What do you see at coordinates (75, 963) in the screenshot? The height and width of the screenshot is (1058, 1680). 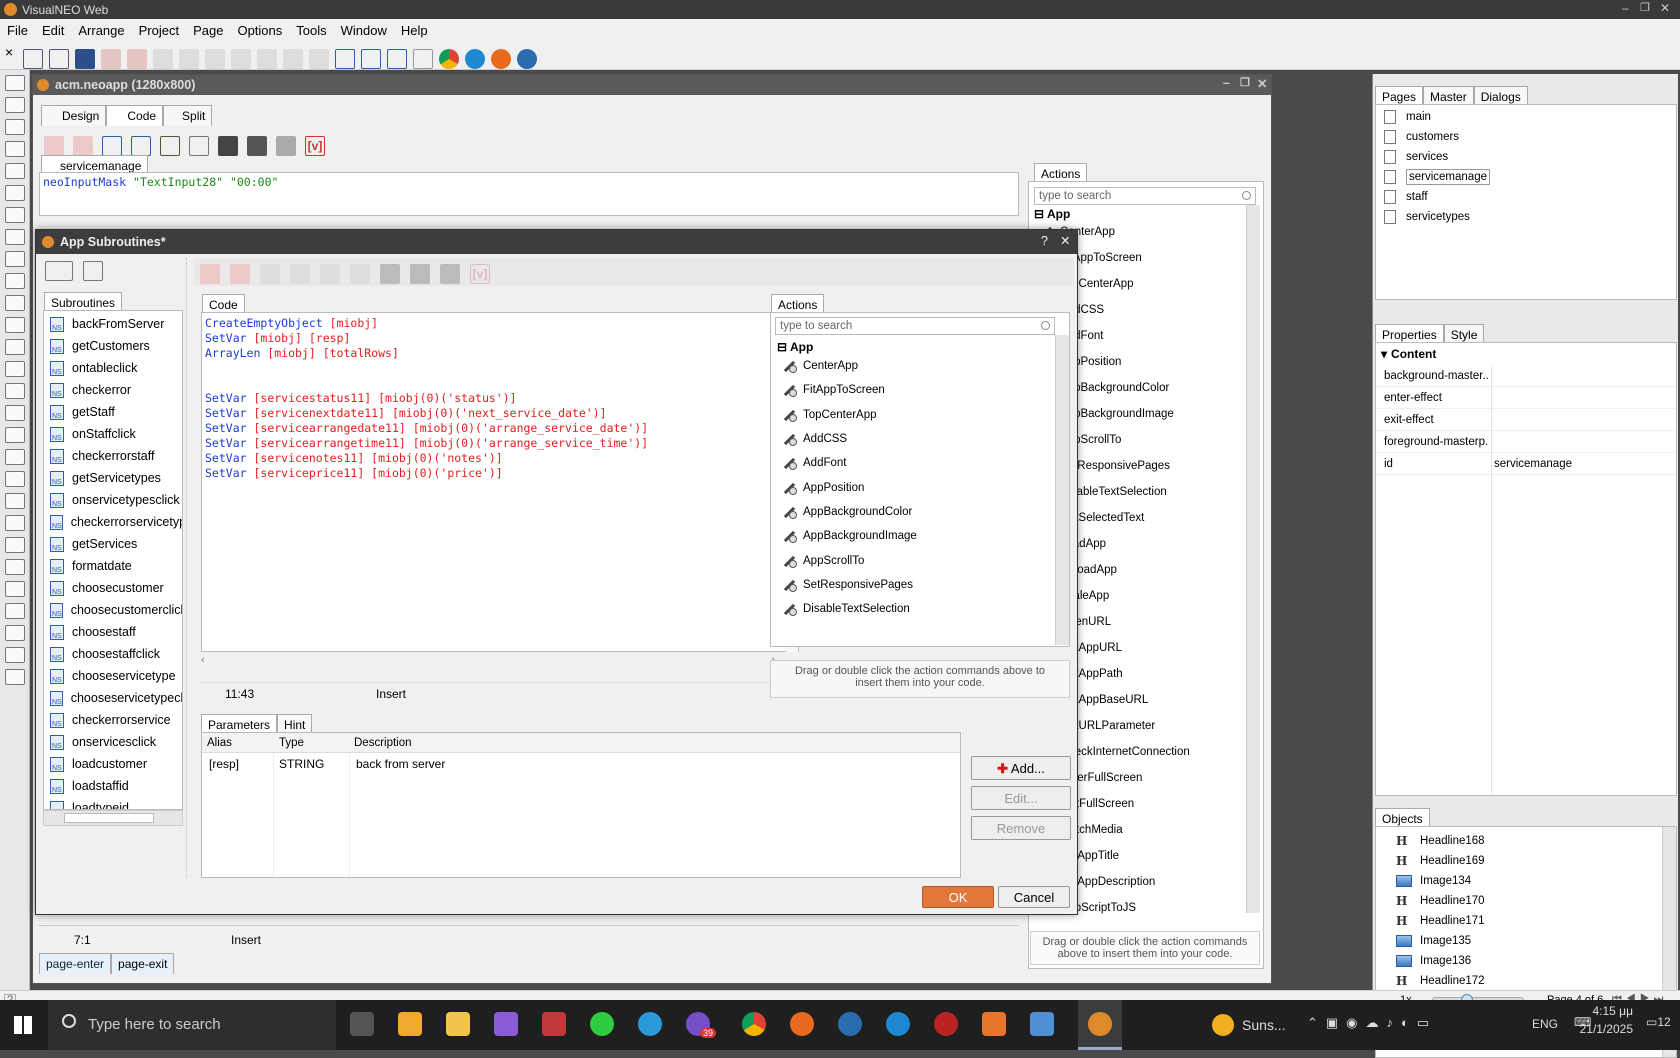 I see `tab-page-enter: page-enter` at bounding box center [75, 963].